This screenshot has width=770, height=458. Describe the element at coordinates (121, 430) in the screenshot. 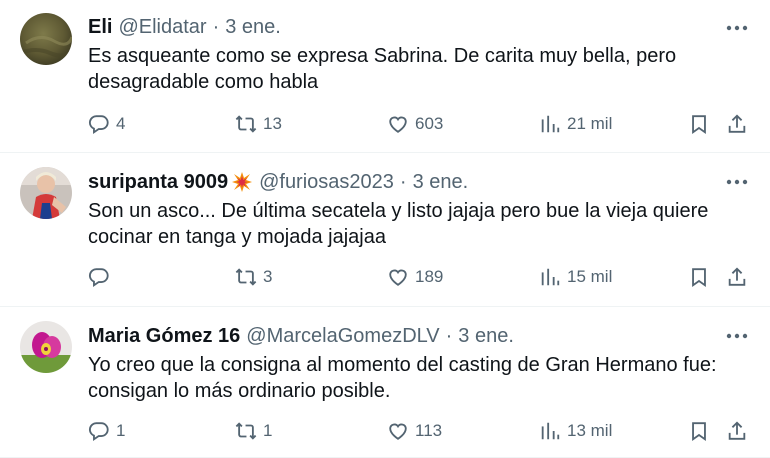

I see `reply-count: 1` at that location.